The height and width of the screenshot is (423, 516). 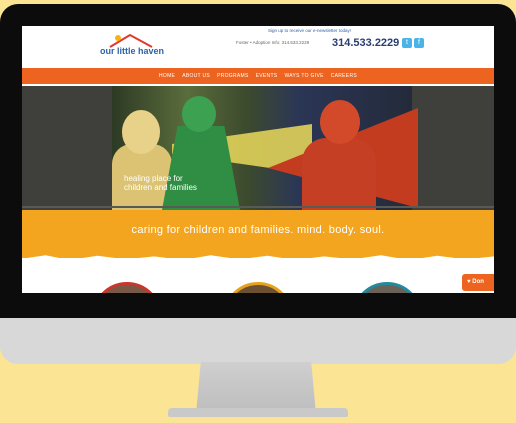 What do you see at coordinates (199, 114) in the screenshot?
I see `hero-figure-green-head` at bounding box center [199, 114].